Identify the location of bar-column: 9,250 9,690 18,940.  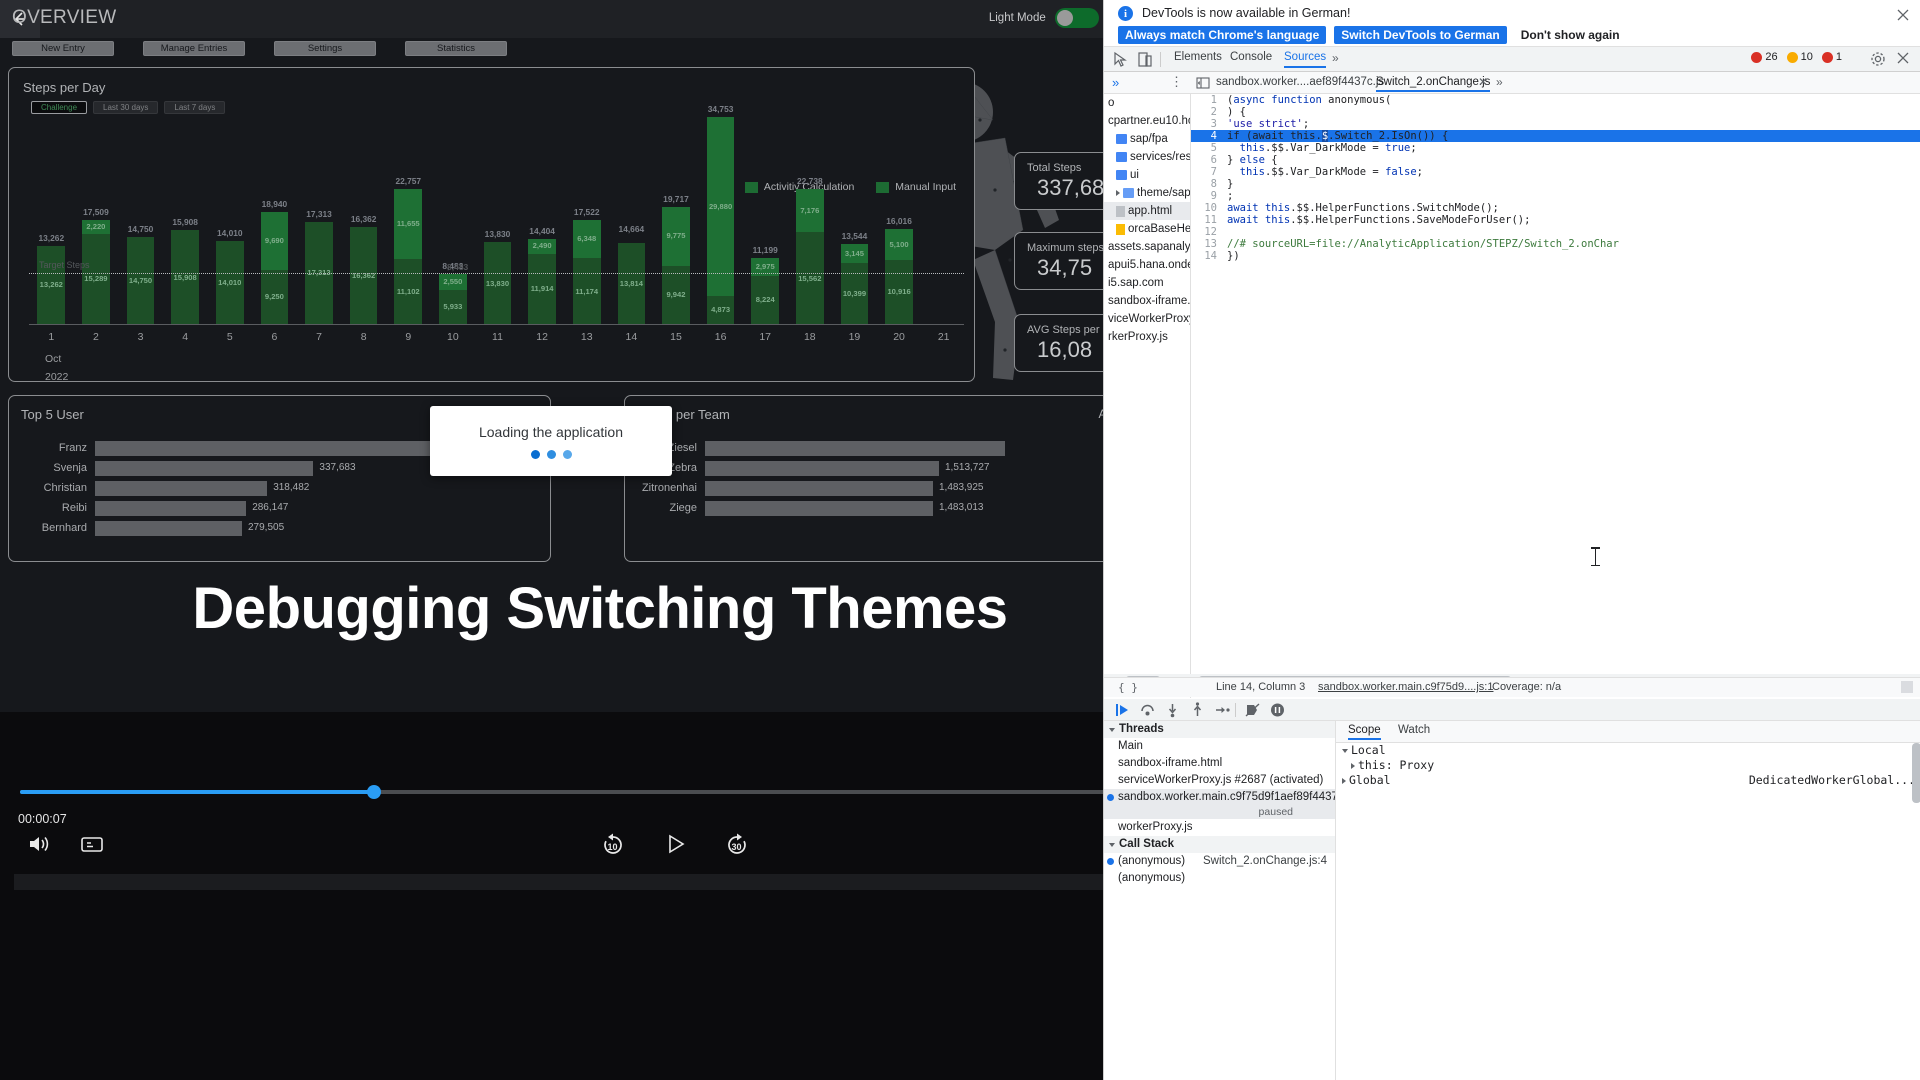
(274, 262).